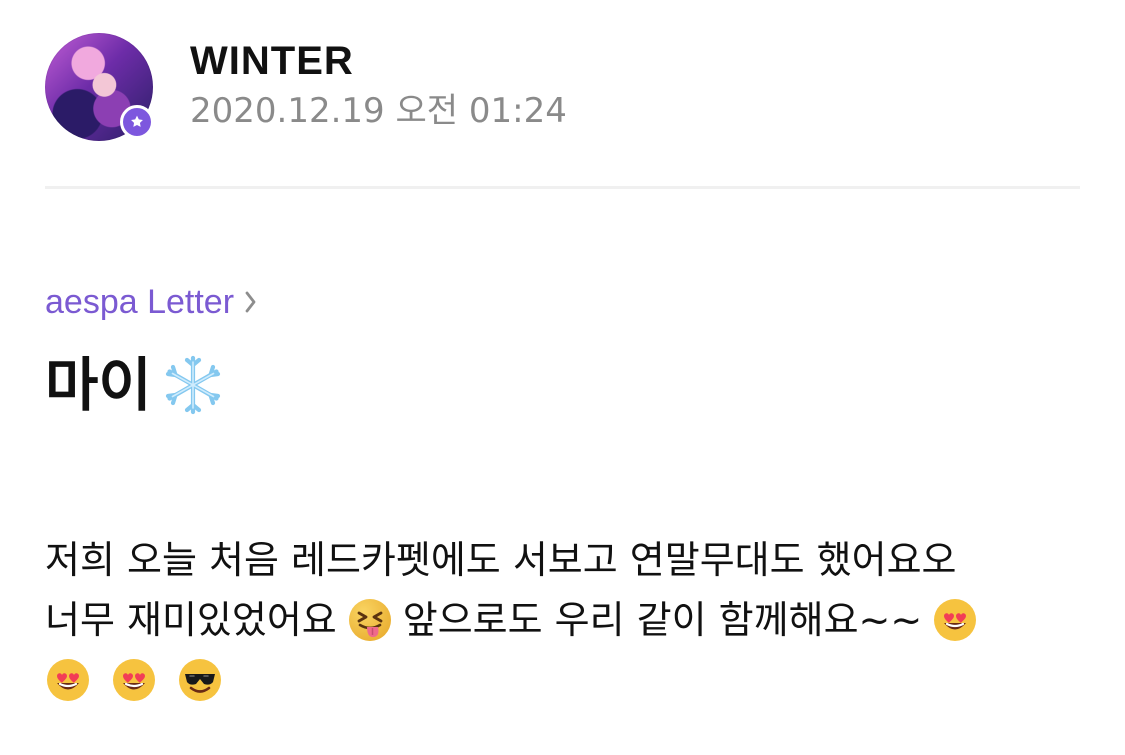 The width and height of the screenshot is (1125, 755). What do you see at coordinates (272, 61) in the screenshot?
I see `author-name: WINTER` at bounding box center [272, 61].